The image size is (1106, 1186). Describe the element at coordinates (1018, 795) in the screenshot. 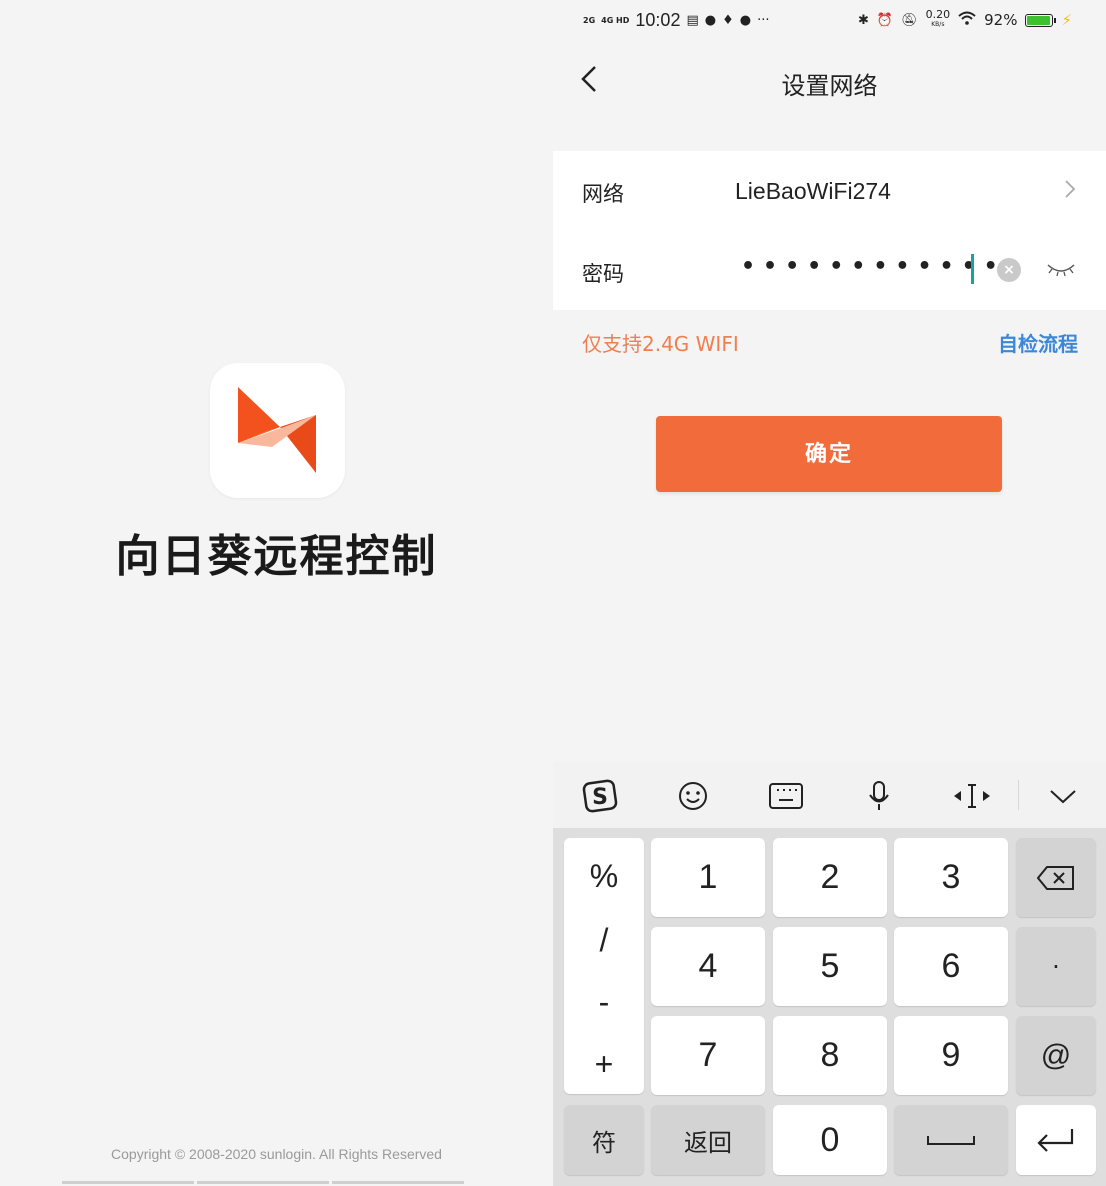

I see `toolbar-divider` at that location.